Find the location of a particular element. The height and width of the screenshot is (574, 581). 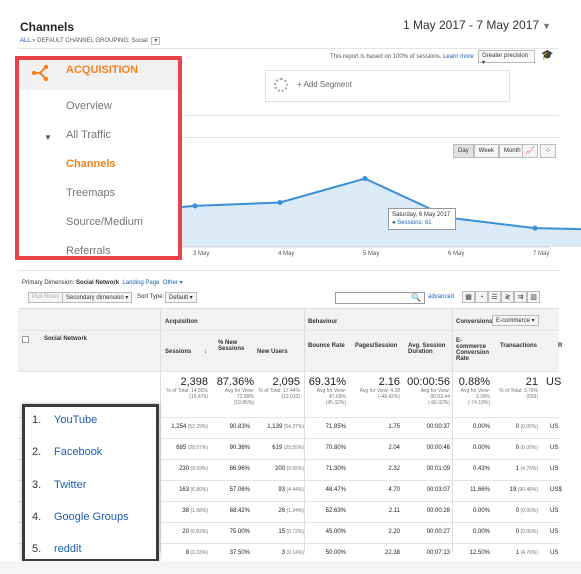

nav-referrals: Referrals is located at coordinates (88, 251).